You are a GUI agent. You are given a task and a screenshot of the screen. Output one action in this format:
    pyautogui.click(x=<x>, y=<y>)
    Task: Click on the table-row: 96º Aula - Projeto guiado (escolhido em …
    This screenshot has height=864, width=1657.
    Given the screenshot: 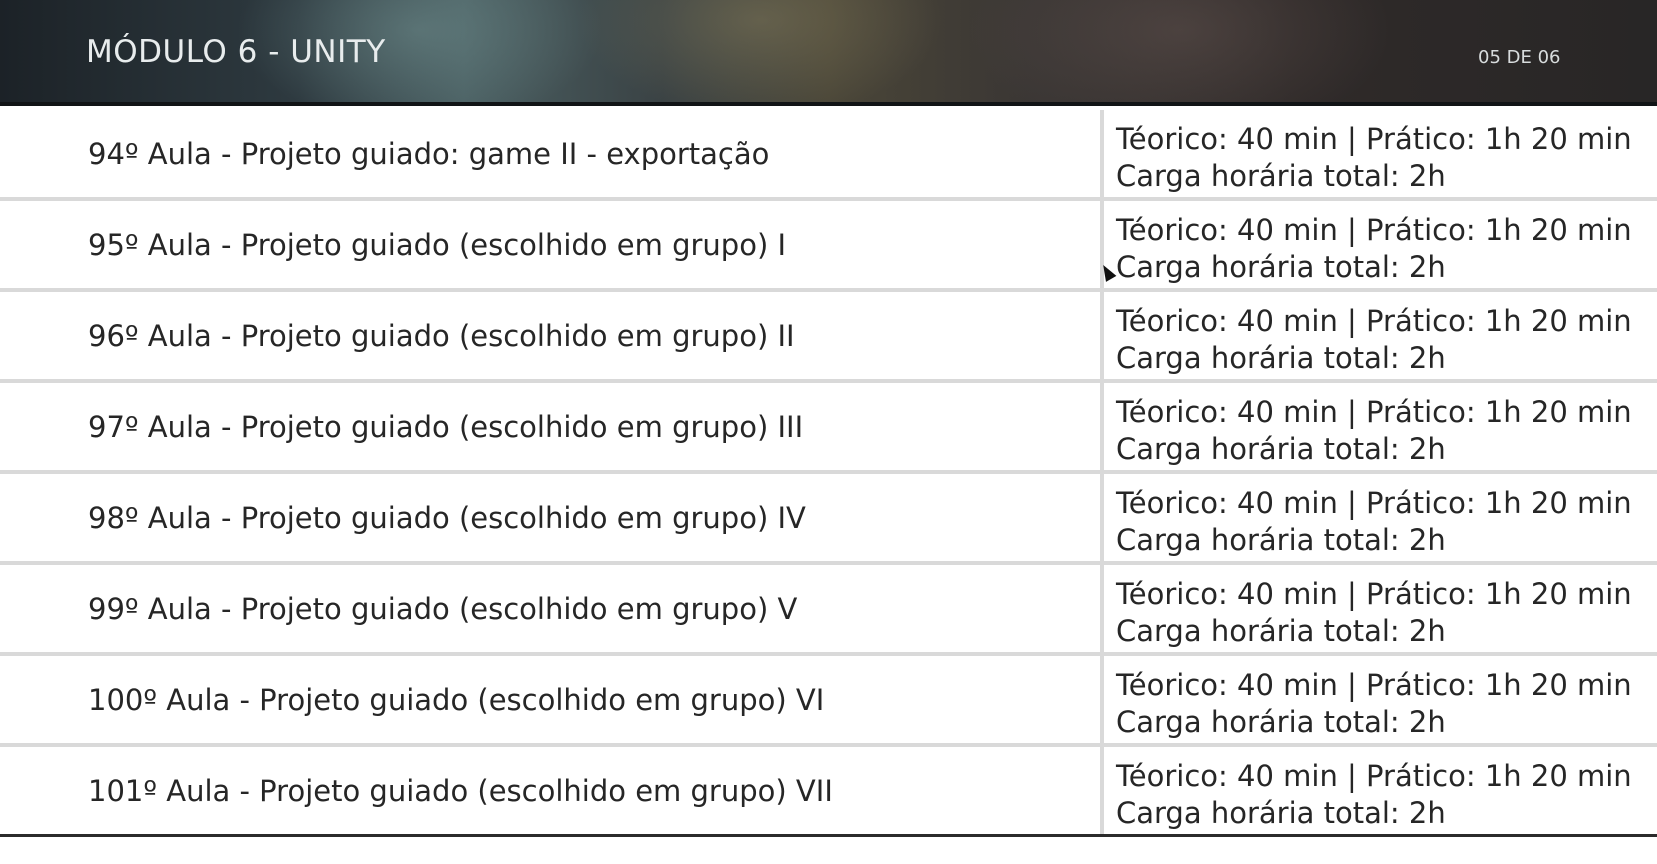 What is the action you would take?
    pyautogui.click(x=828, y=337)
    